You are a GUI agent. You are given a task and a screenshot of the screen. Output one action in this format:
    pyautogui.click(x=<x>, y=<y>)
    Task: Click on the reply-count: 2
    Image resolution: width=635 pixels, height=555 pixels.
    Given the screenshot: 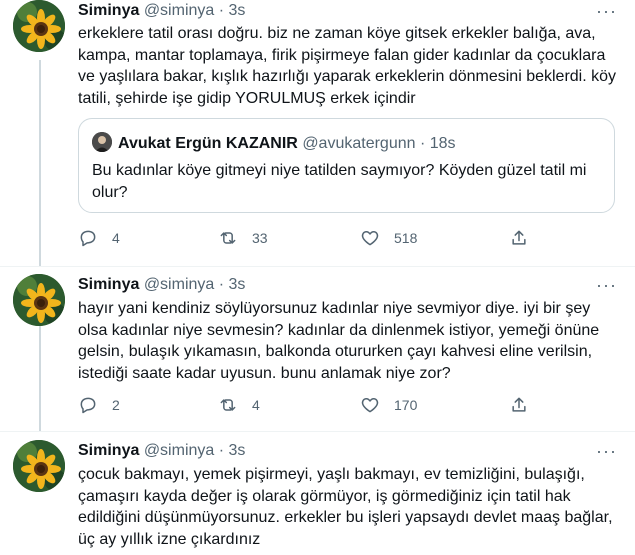 What is the action you would take?
    pyautogui.click(x=116, y=405)
    